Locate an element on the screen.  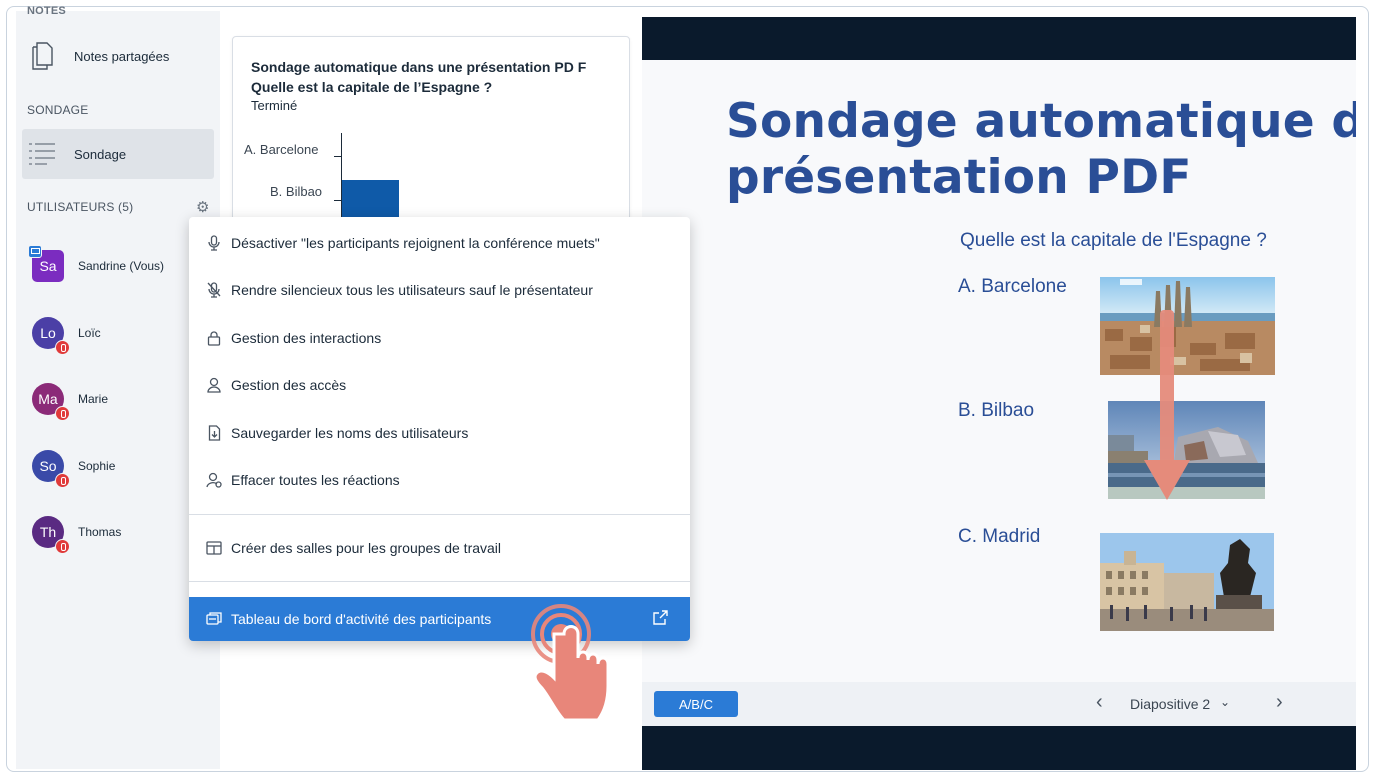
user-name: Thomas is located at coordinates (100, 532).